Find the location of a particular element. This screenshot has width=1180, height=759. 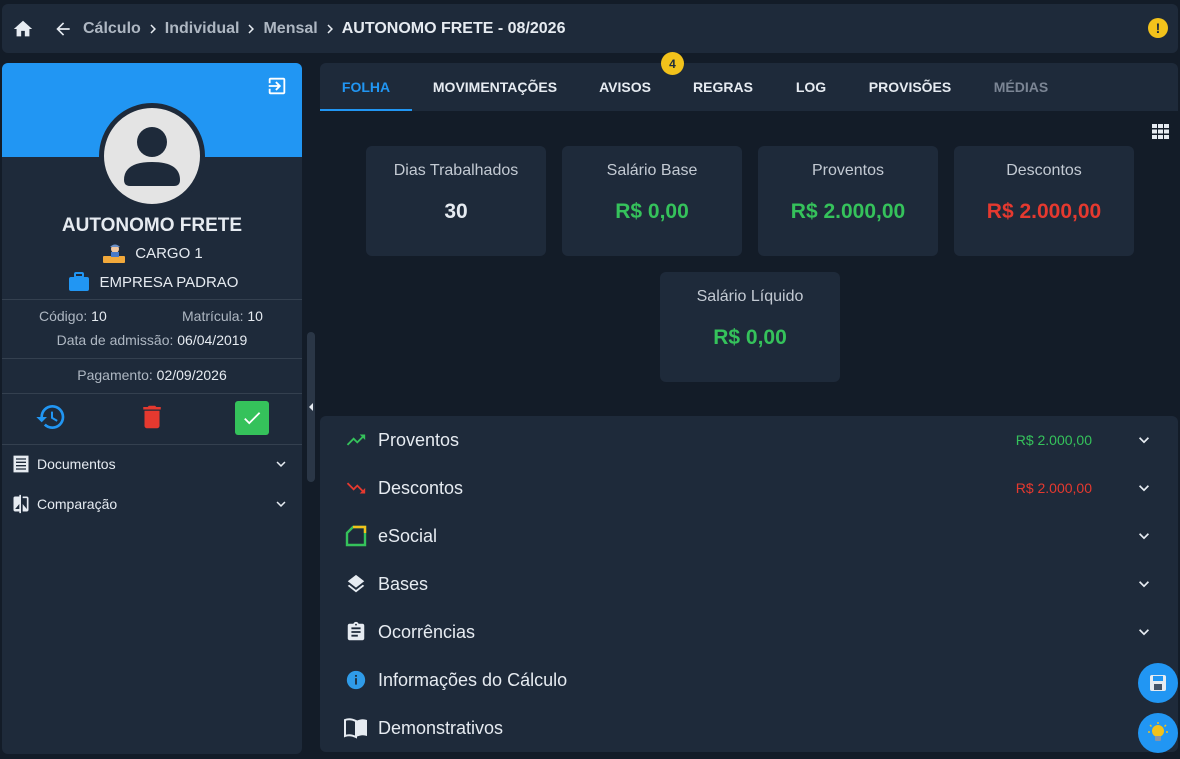

card-salario-liquido: Salário Líquido R$ 0,00 is located at coordinates (750, 327).